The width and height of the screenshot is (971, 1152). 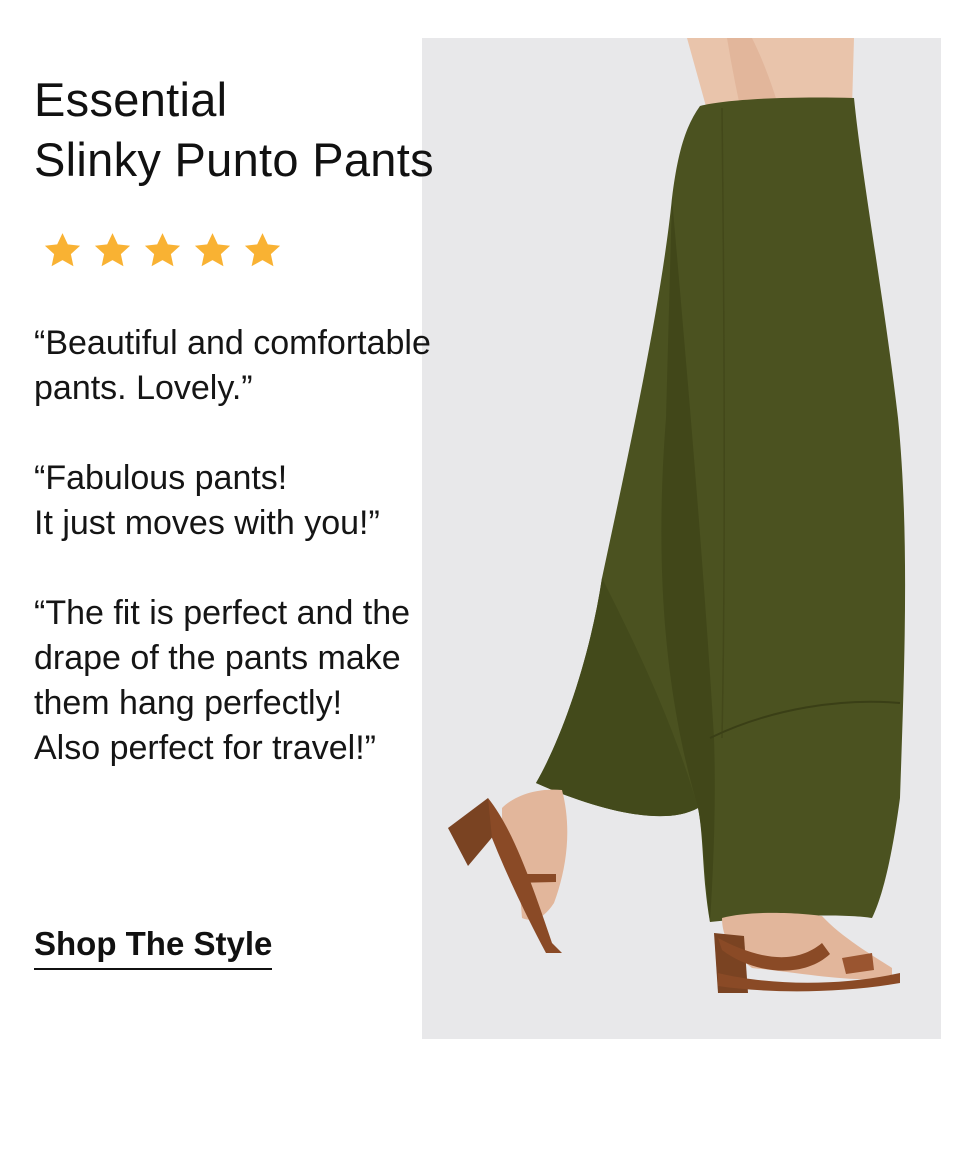 What do you see at coordinates (217, 658) in the screenshot?
I see `review-line: drape of the pants make` at bounding box center [217, 658].